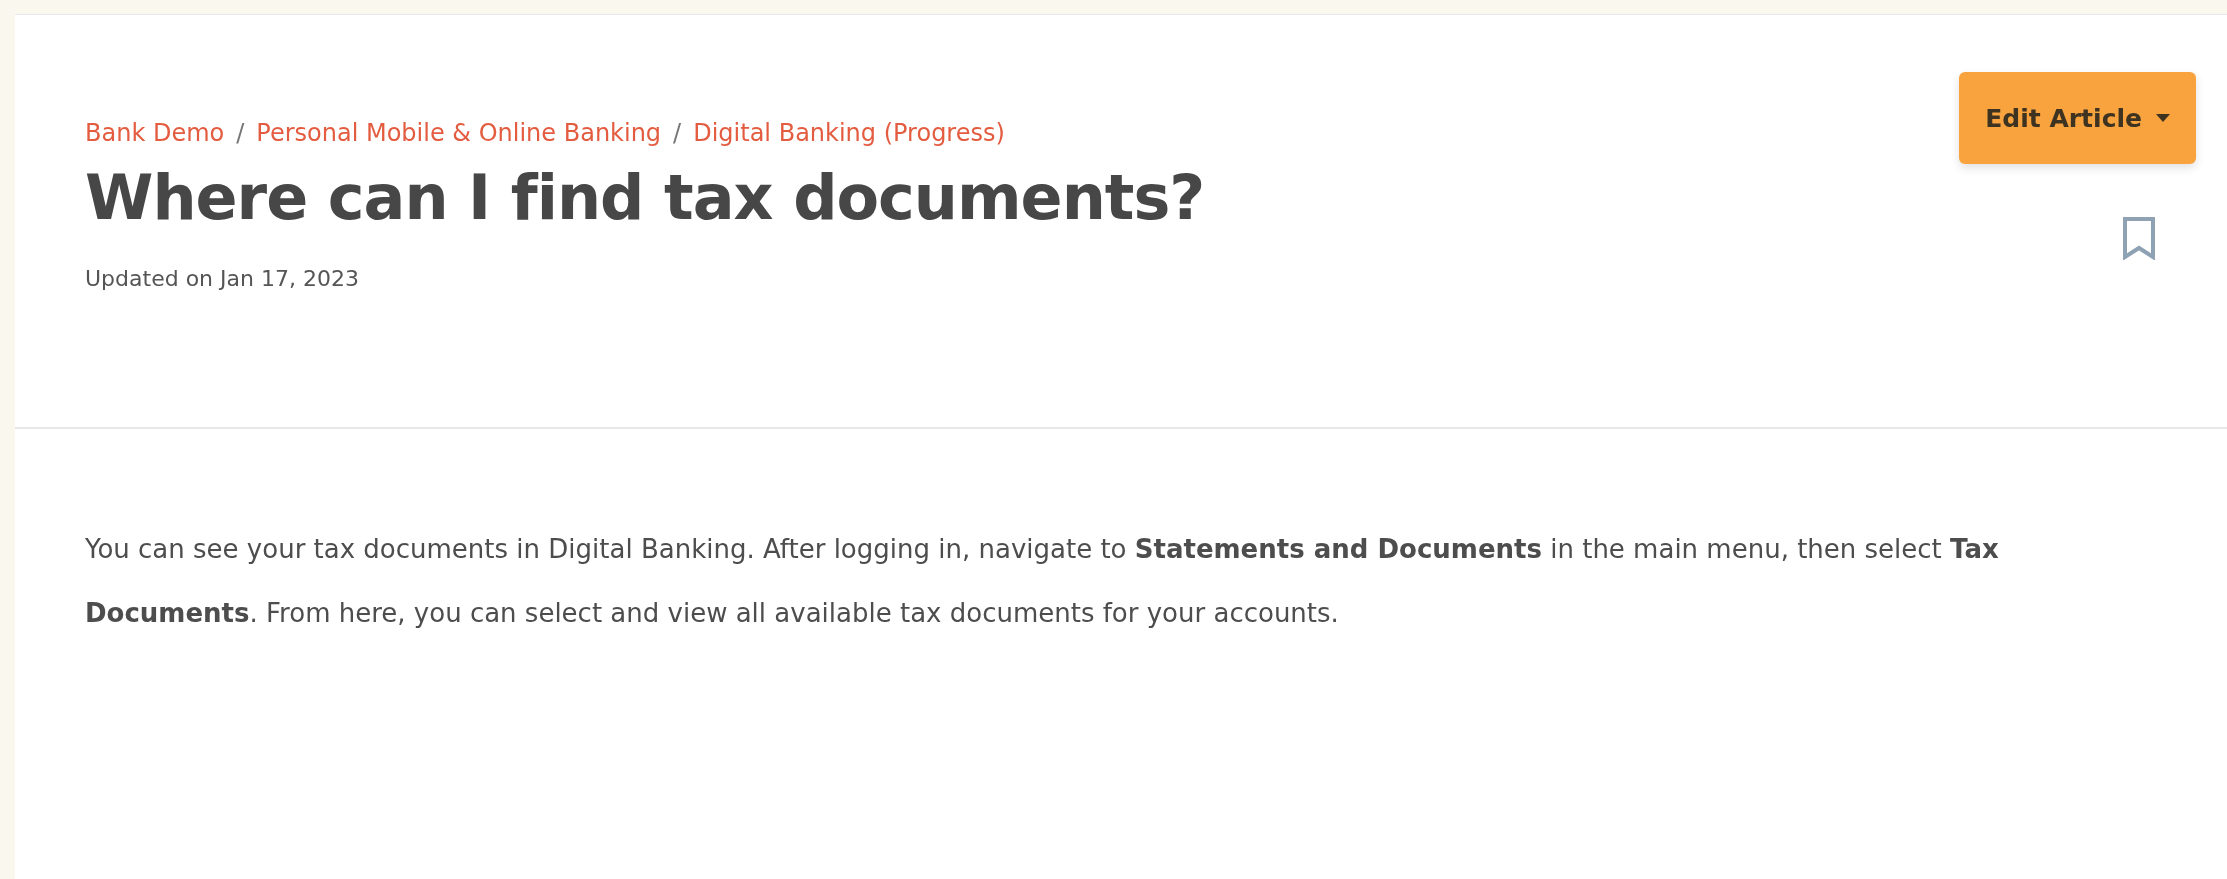 Image resolution: width=2227 pixels, height=879 pixels. Describe the element at coordinates (645, 197) in the screenshot. I see `article-title: Where can I find tax documents?` at that location.